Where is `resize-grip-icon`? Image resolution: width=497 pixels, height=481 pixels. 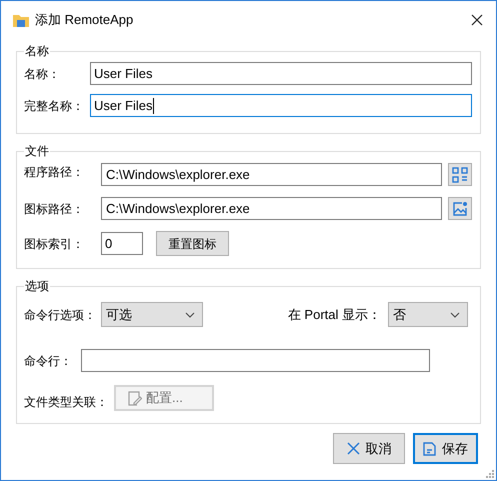
resize-grip-icon is located at coordinates (490, 474).